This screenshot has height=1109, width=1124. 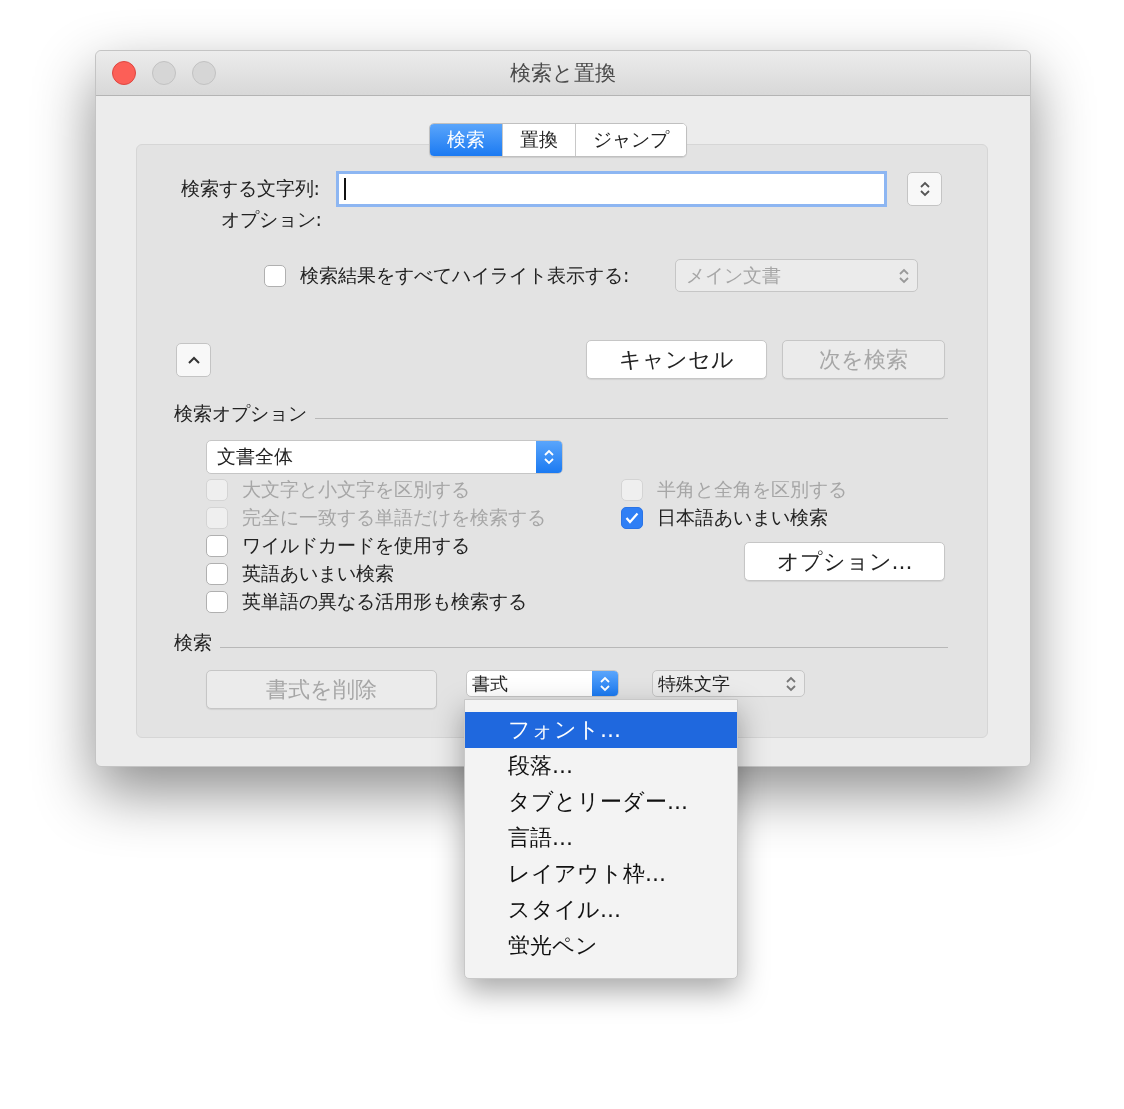 I want to click on checkbox-label: 半角と全角を区別する, so click(x=752, y=489).